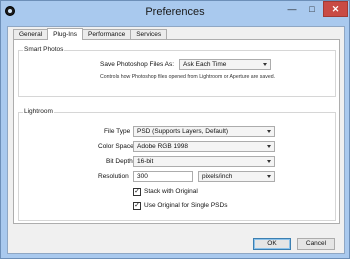  Describe the element at coordinates (117, 131) in the screenshot. I see `file-type-label: File Type` at that location.